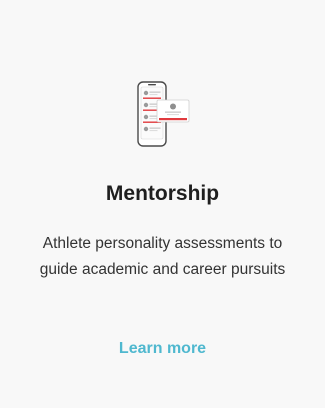 This screenshot has width=325, height=408. Describe the element at coordinates (162, 193) in the screenshot. I see `card-title: Mentorship` at that location.